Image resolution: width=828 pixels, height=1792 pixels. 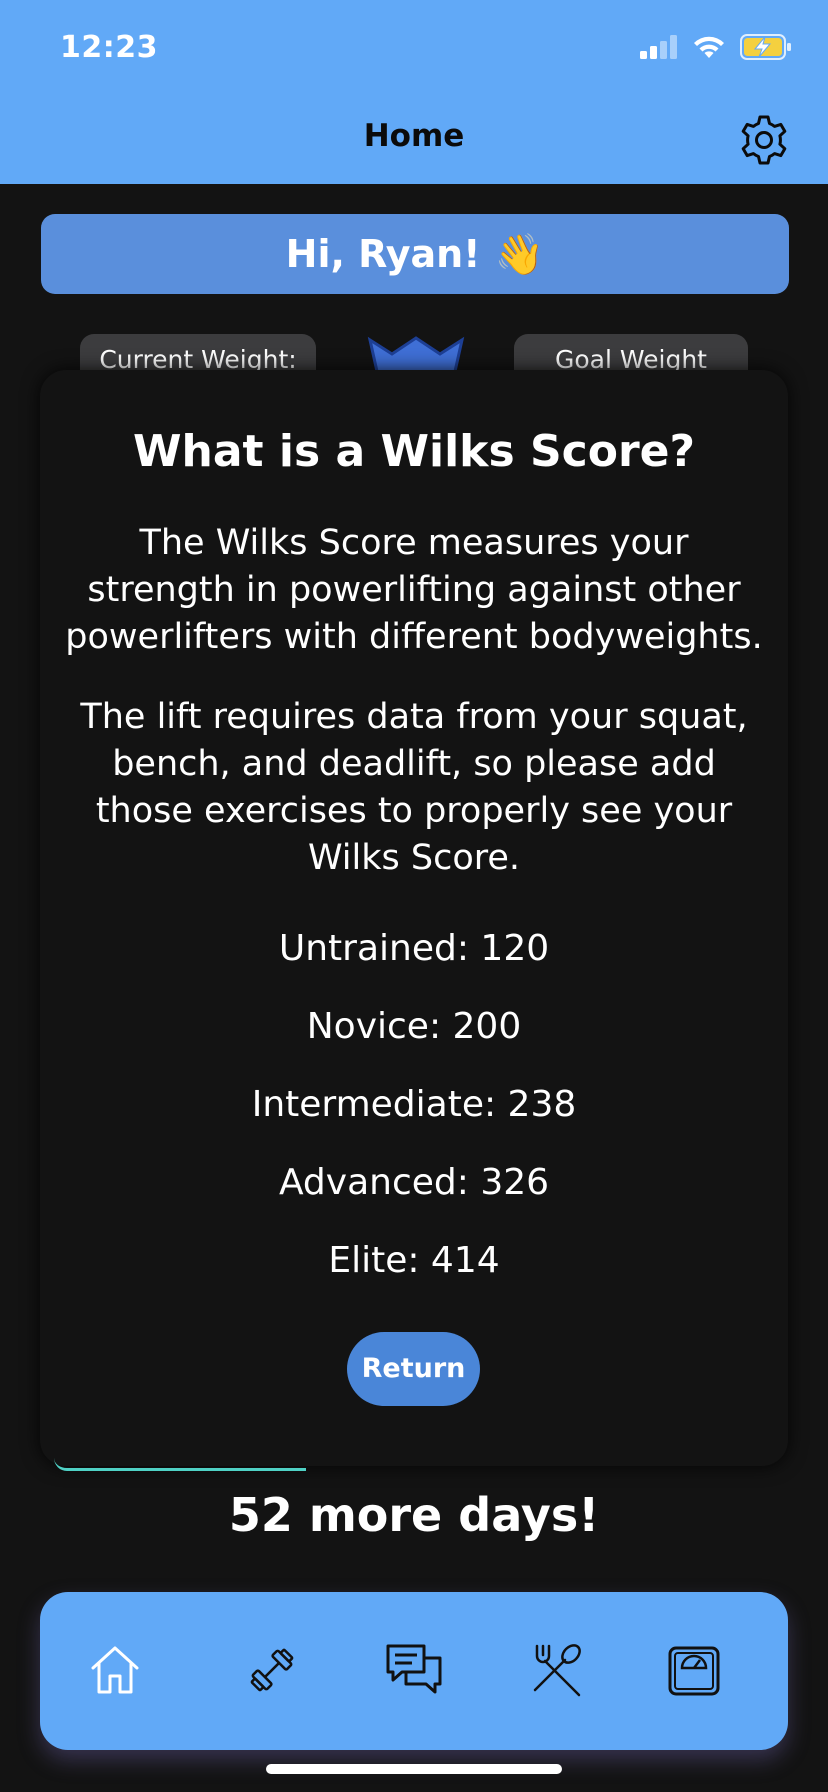 I want to click on scale-icon, so click(x=694, y=1671).